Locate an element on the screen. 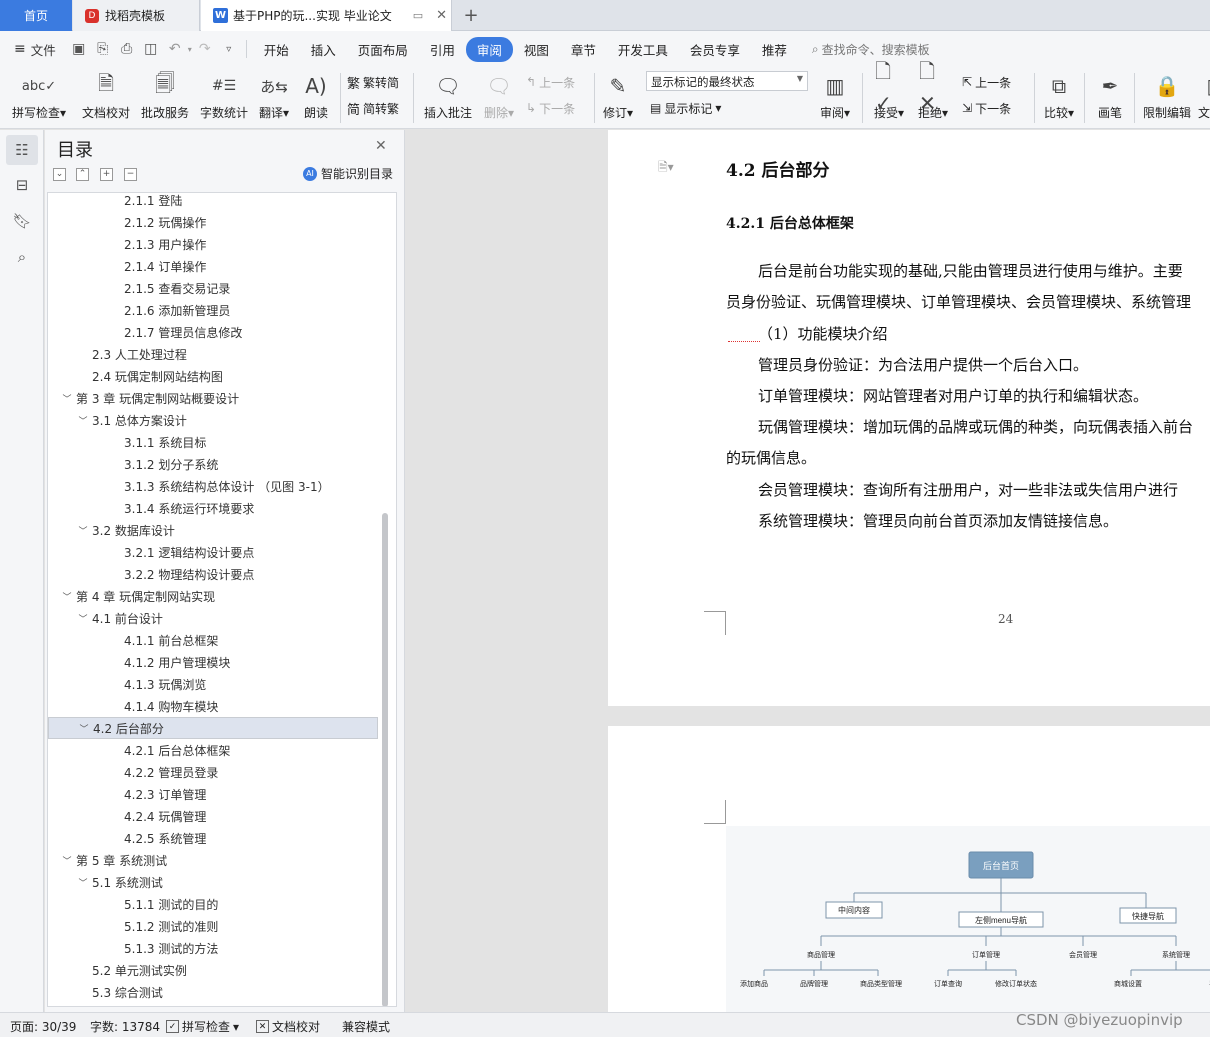 This screenshot has height=1037, width=1210. paragraph-menu-icon: 🗎▾ is located at coordinates (666, 168).